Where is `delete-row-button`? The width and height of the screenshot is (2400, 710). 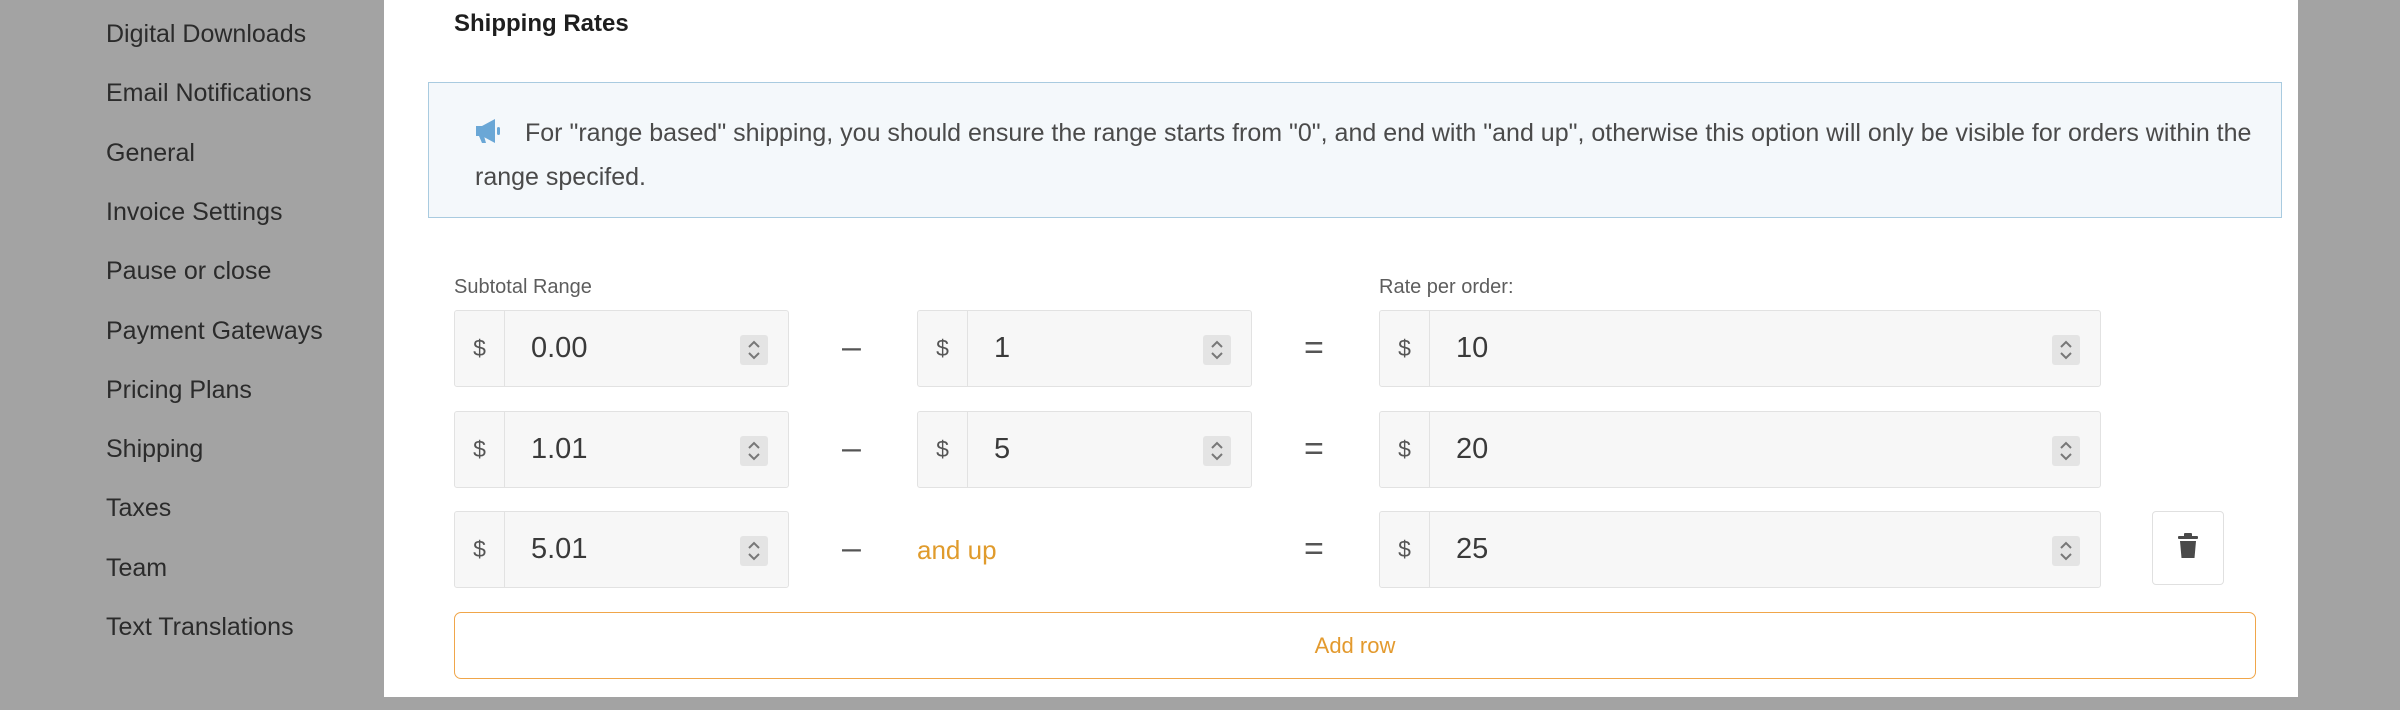 delete-row-button is located at coordinates (2188, 548).